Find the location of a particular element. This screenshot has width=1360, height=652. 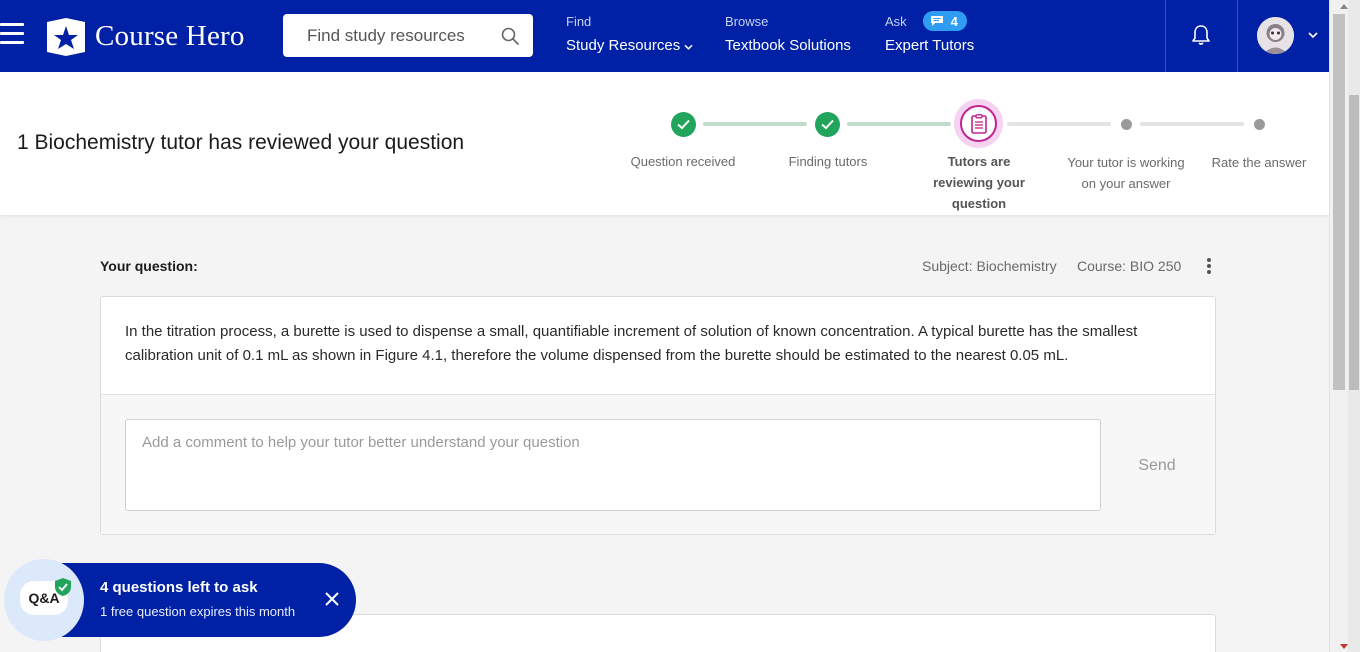

nav-find-label: Find is located at coordinates (579, 21).